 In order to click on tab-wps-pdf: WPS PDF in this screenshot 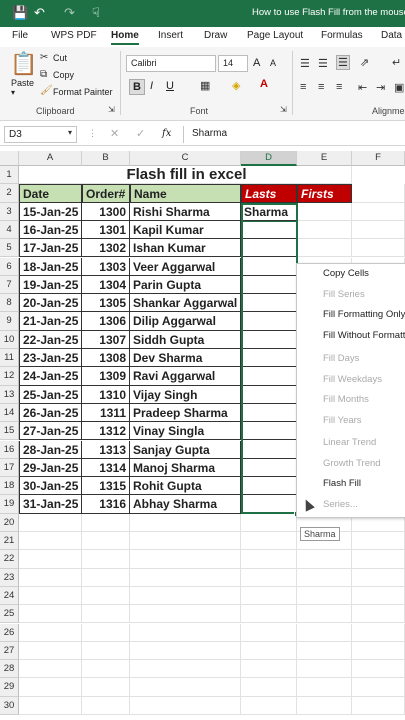, I will do `click(74, 35)`.